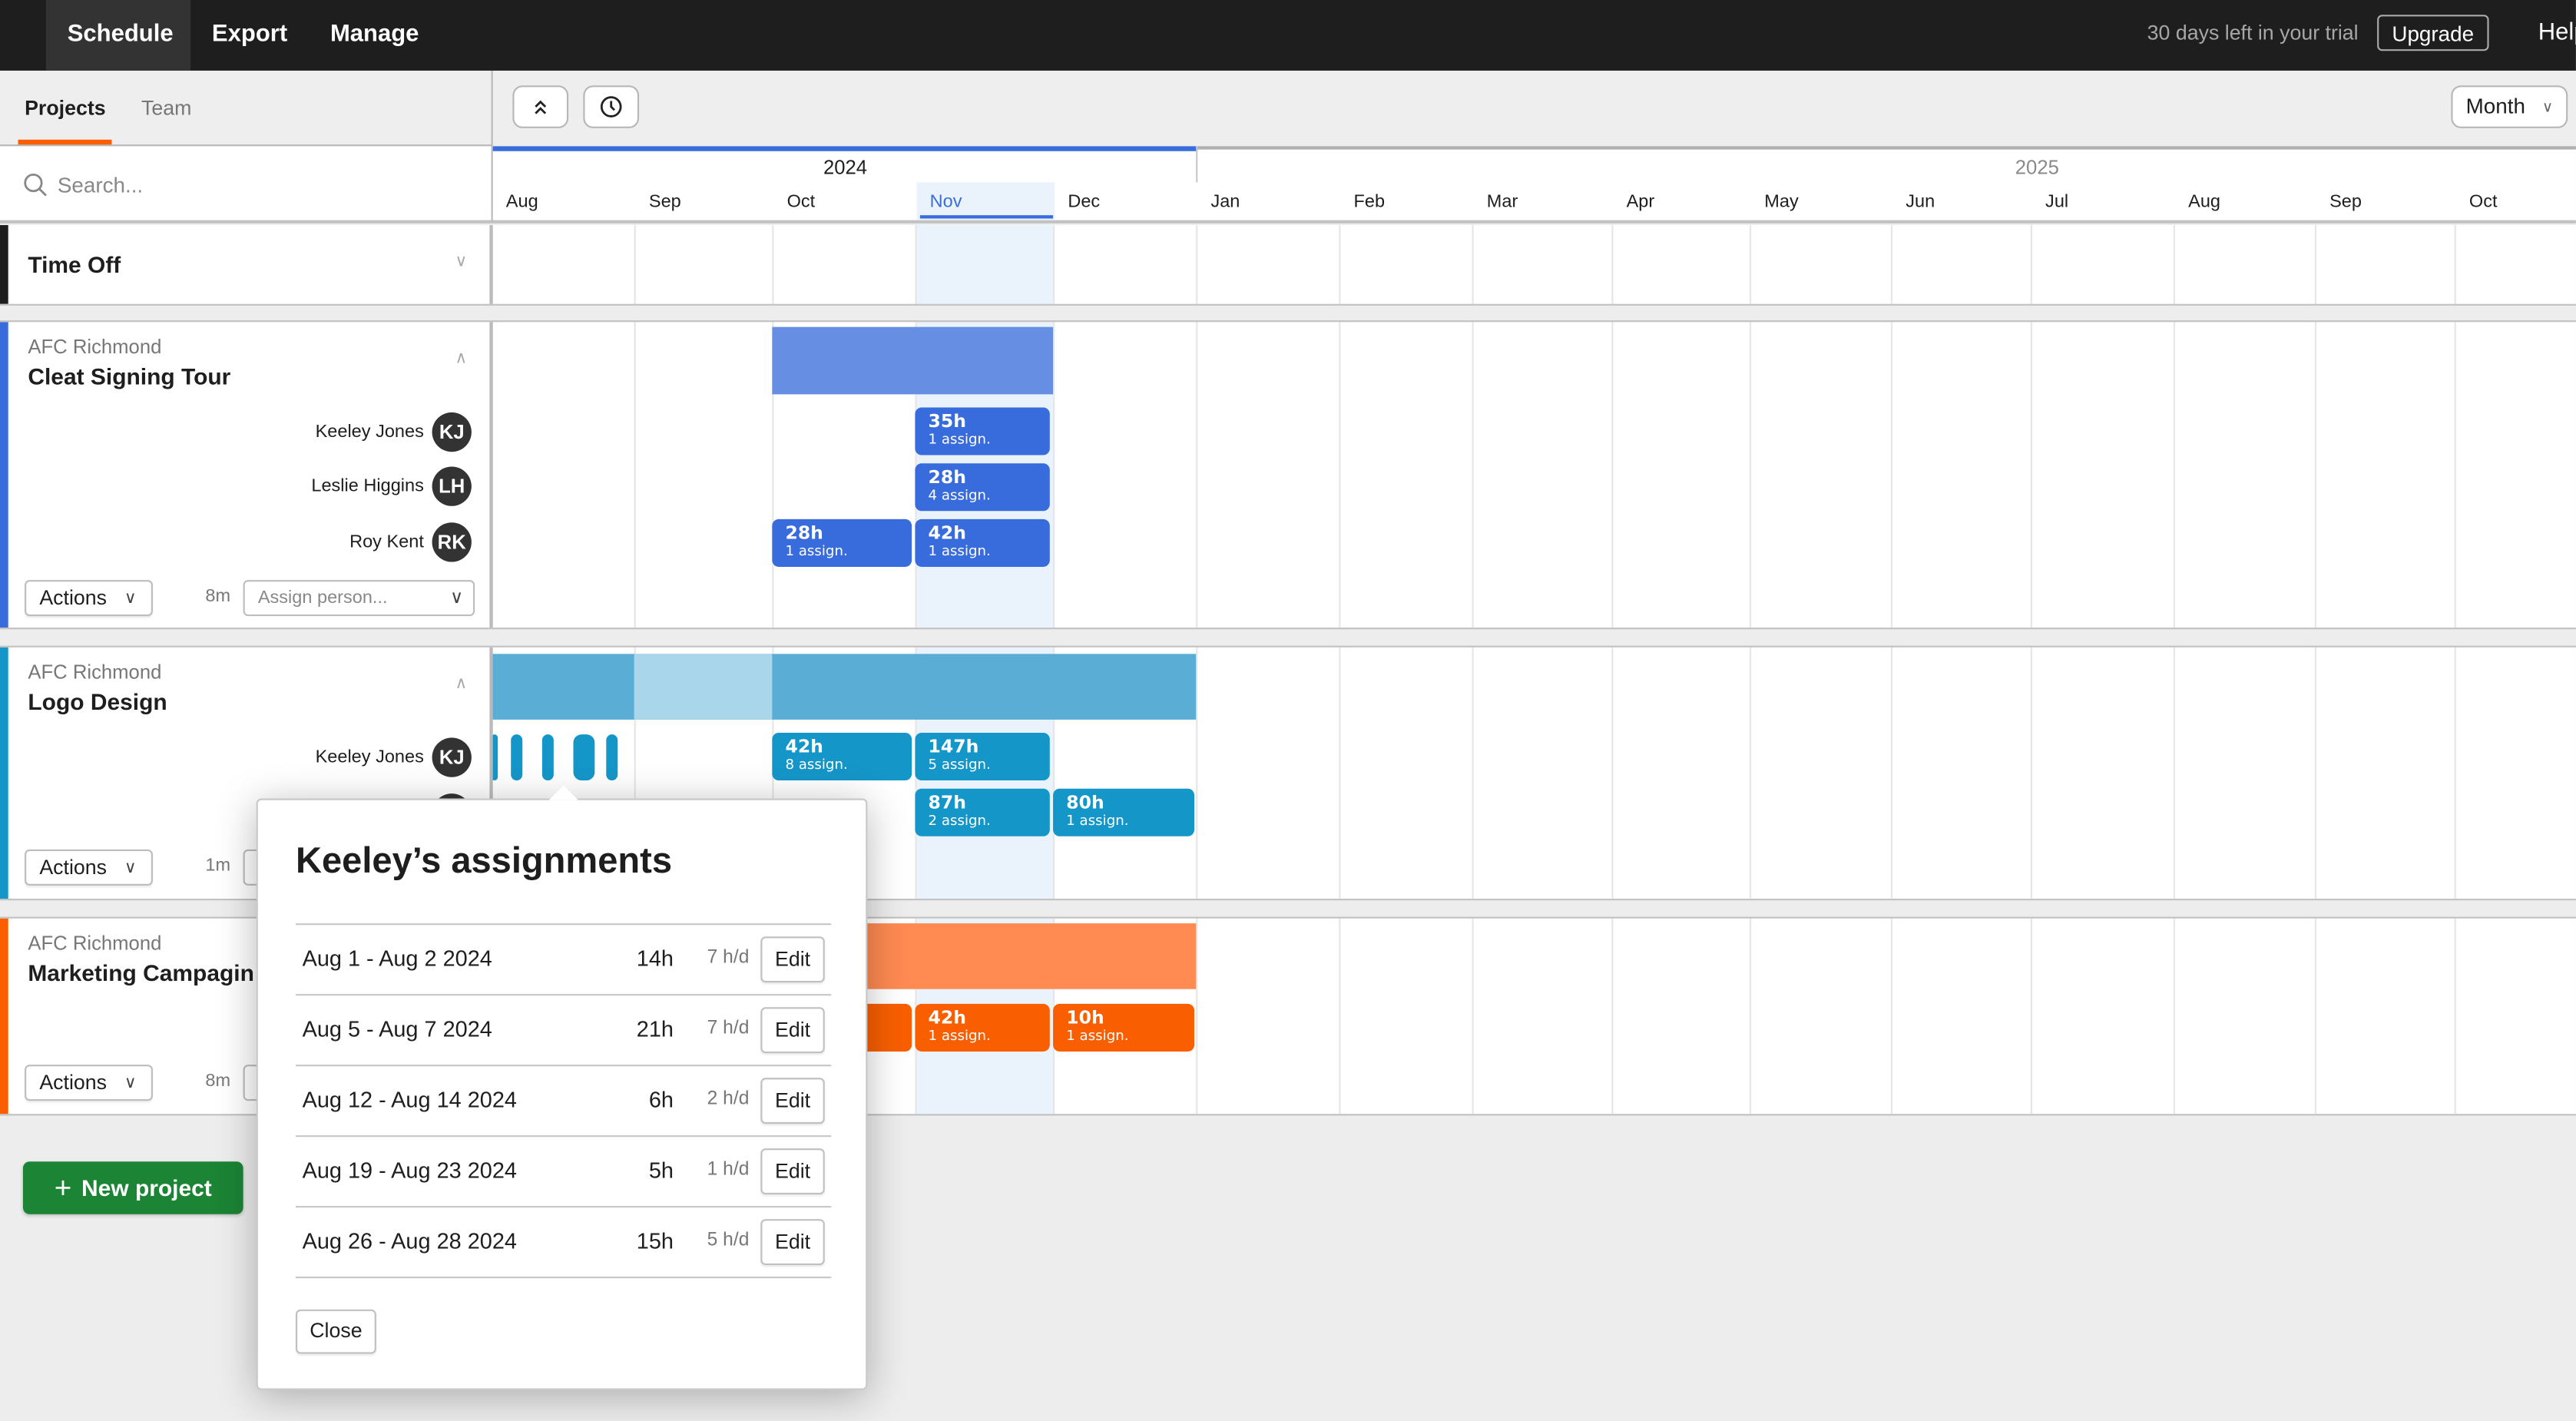 The image size is (2576, 1421). Describe the element at coordinates (983, 756) in the screenshot. I see `assignment-chip: 147h 5 assign.` at that location.